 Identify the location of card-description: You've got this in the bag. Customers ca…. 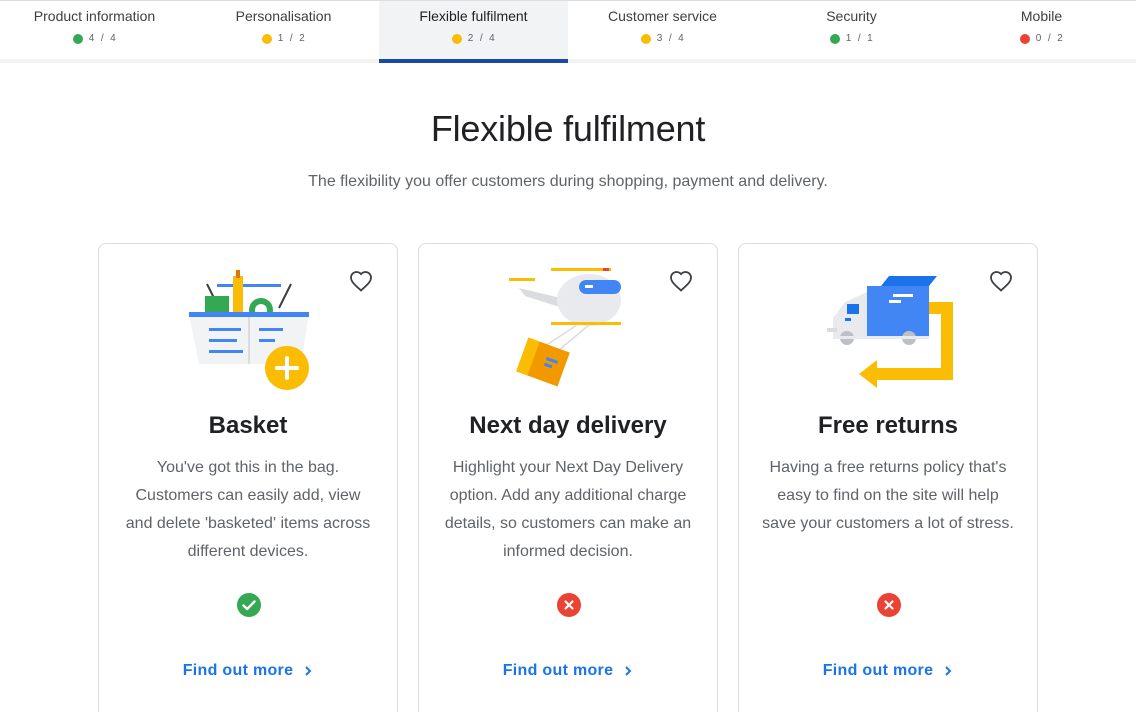
(248, 509).